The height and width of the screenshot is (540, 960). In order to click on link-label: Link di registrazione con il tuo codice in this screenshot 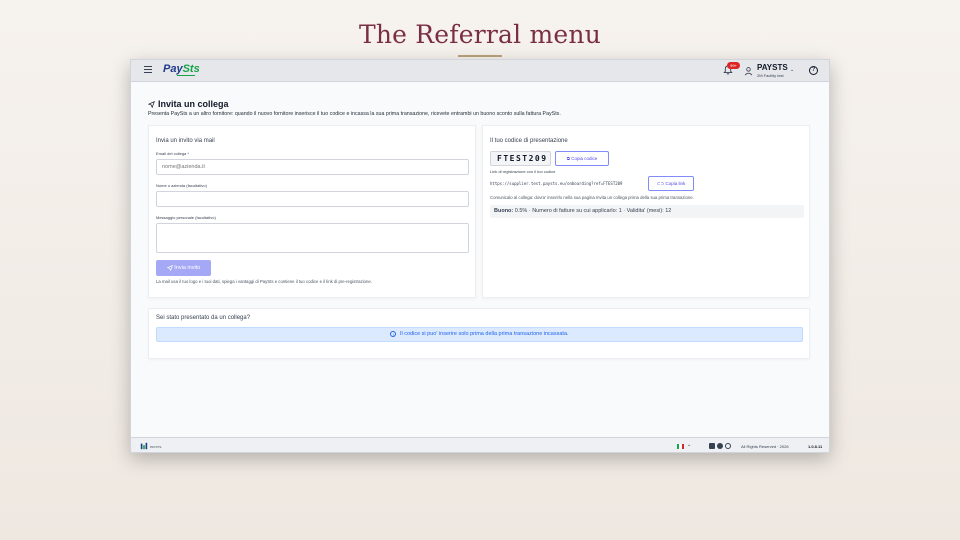, I will do `click(523, 171)`.